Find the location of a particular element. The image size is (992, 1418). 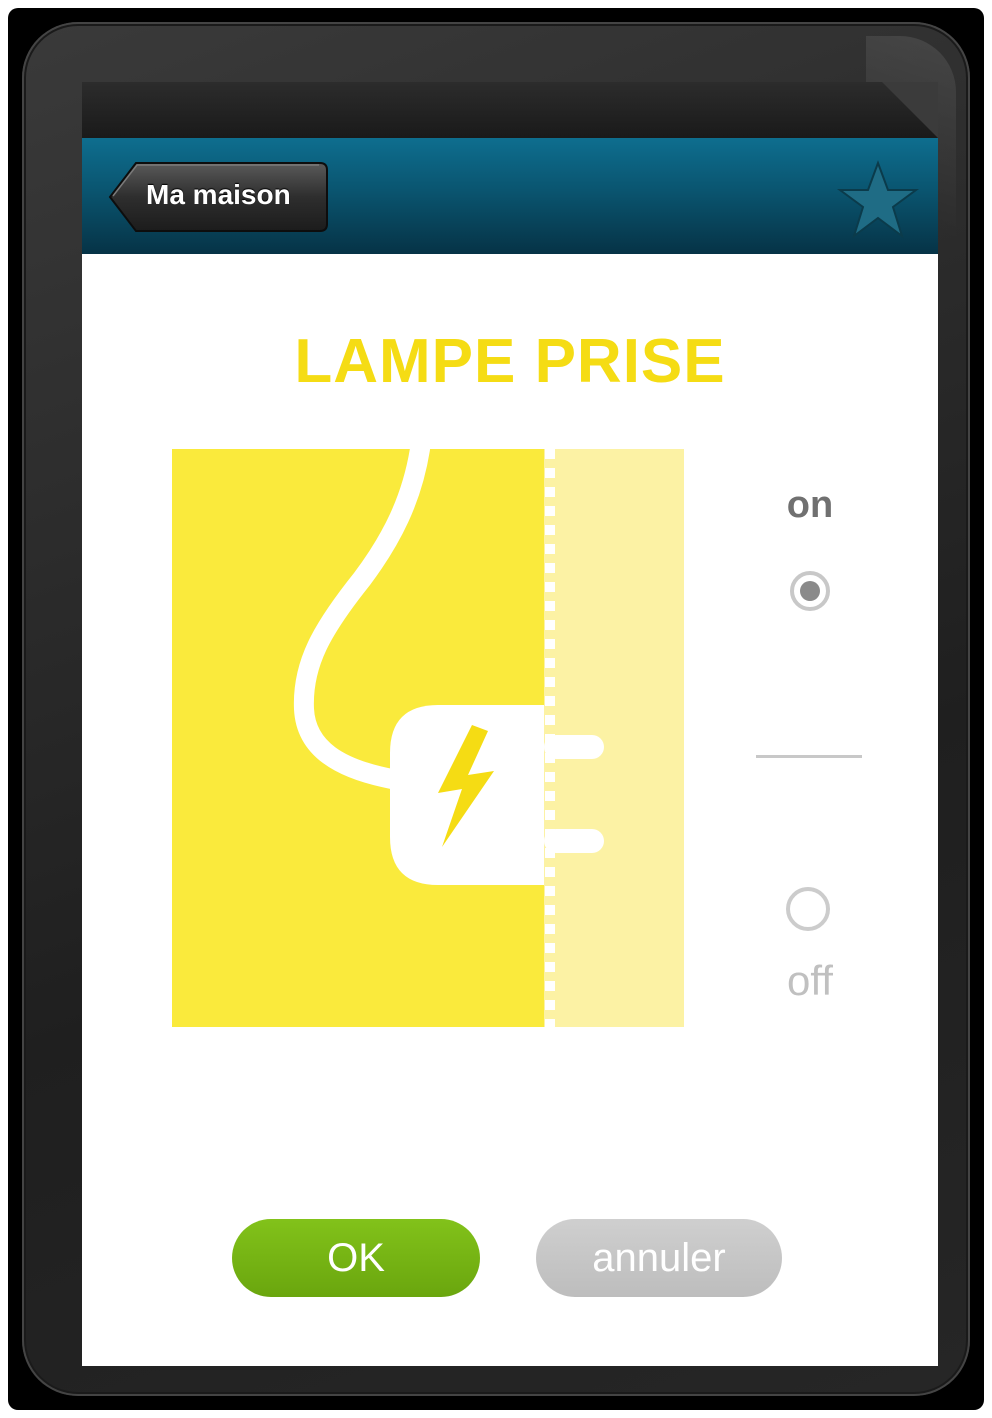

toggle-divider is located at coordinates (809, 756).